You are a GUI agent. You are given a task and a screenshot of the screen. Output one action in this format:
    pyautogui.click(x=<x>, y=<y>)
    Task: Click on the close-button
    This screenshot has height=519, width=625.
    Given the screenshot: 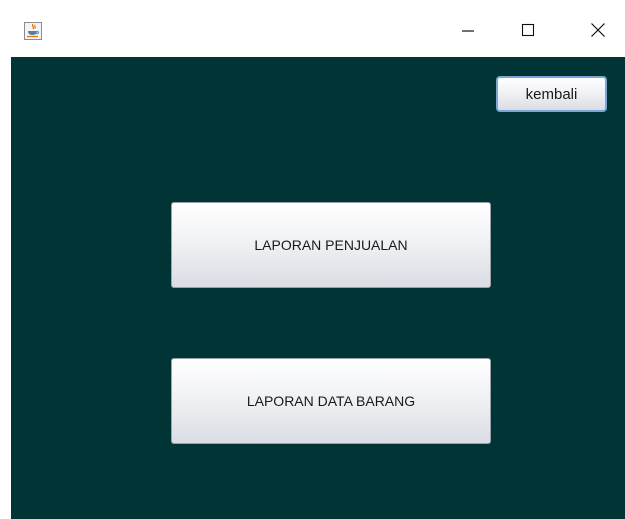 What is the action you would take?
    pyautogui.click(x=598, y=32)
    